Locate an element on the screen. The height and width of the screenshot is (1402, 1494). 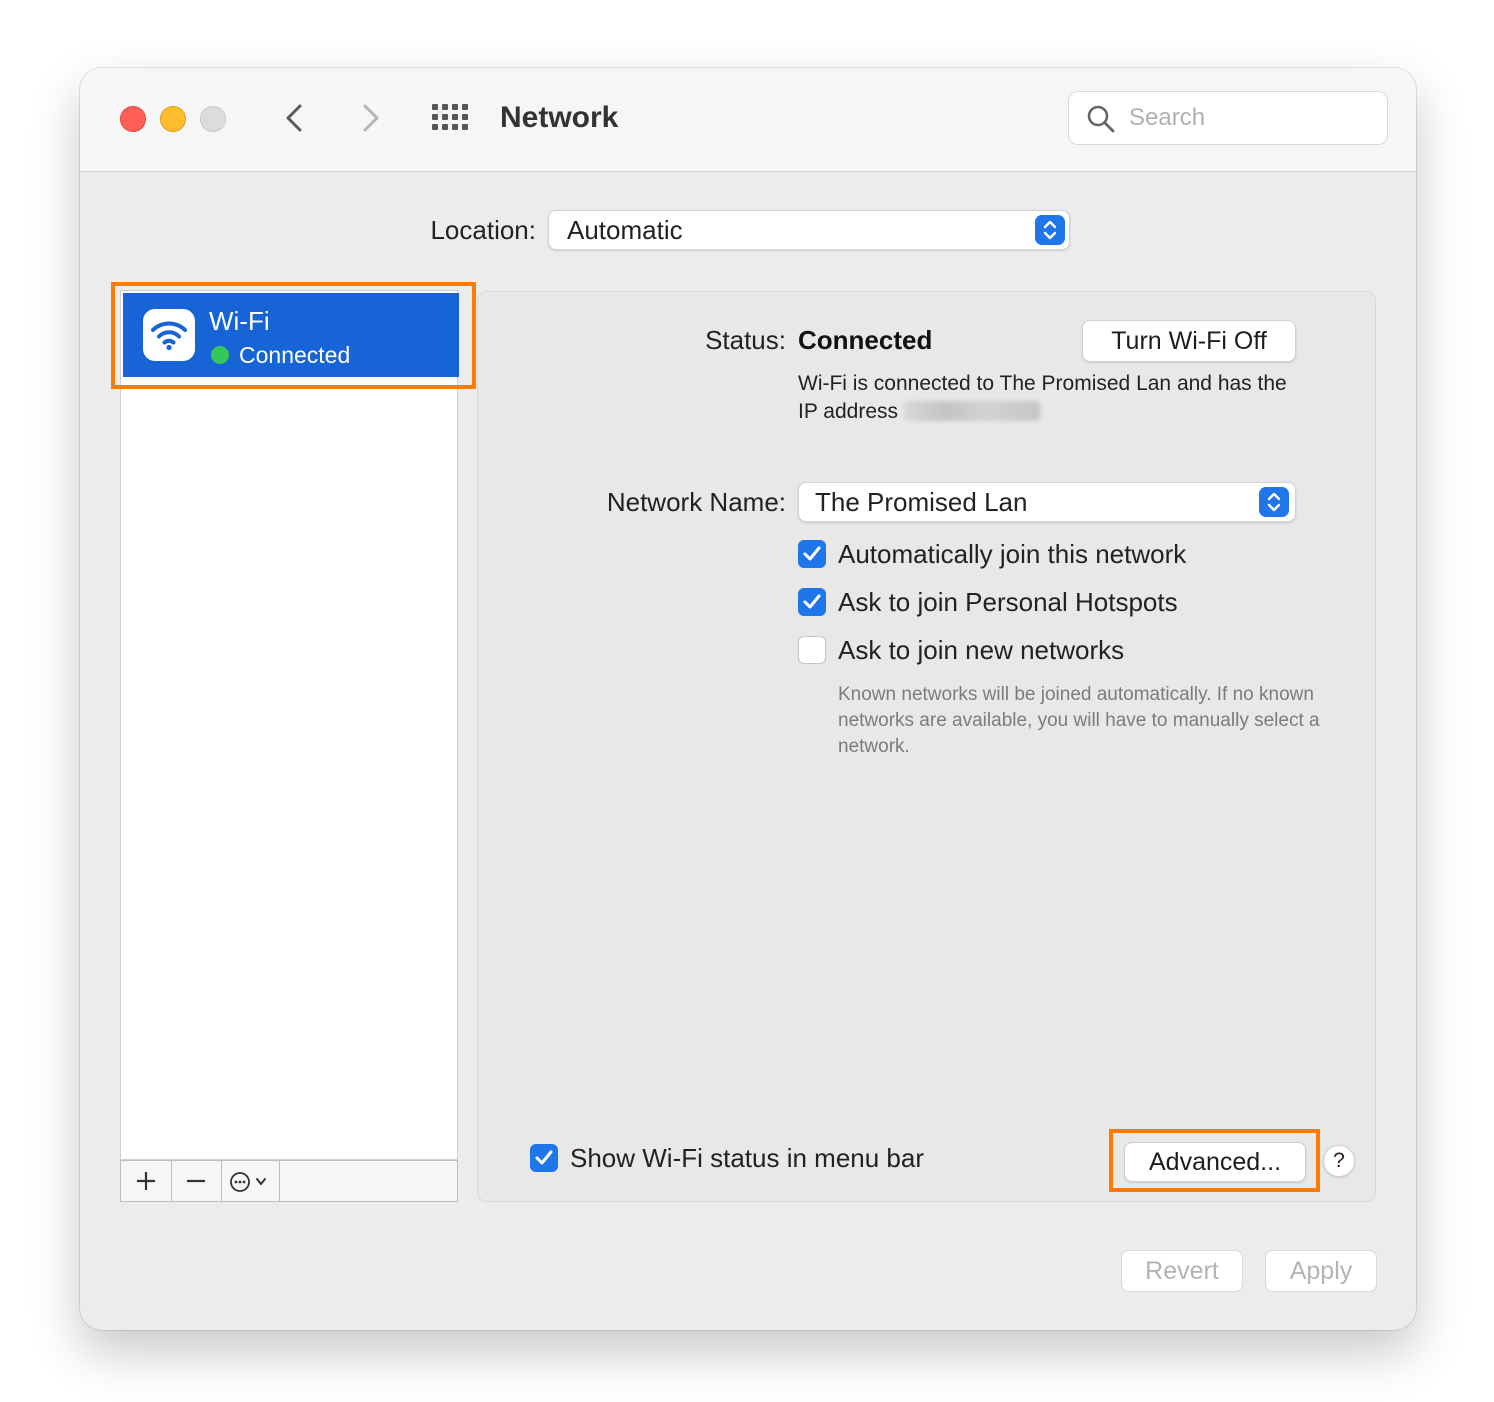
show-wifi-status-checkbox is located at coordinates (544, 1158).